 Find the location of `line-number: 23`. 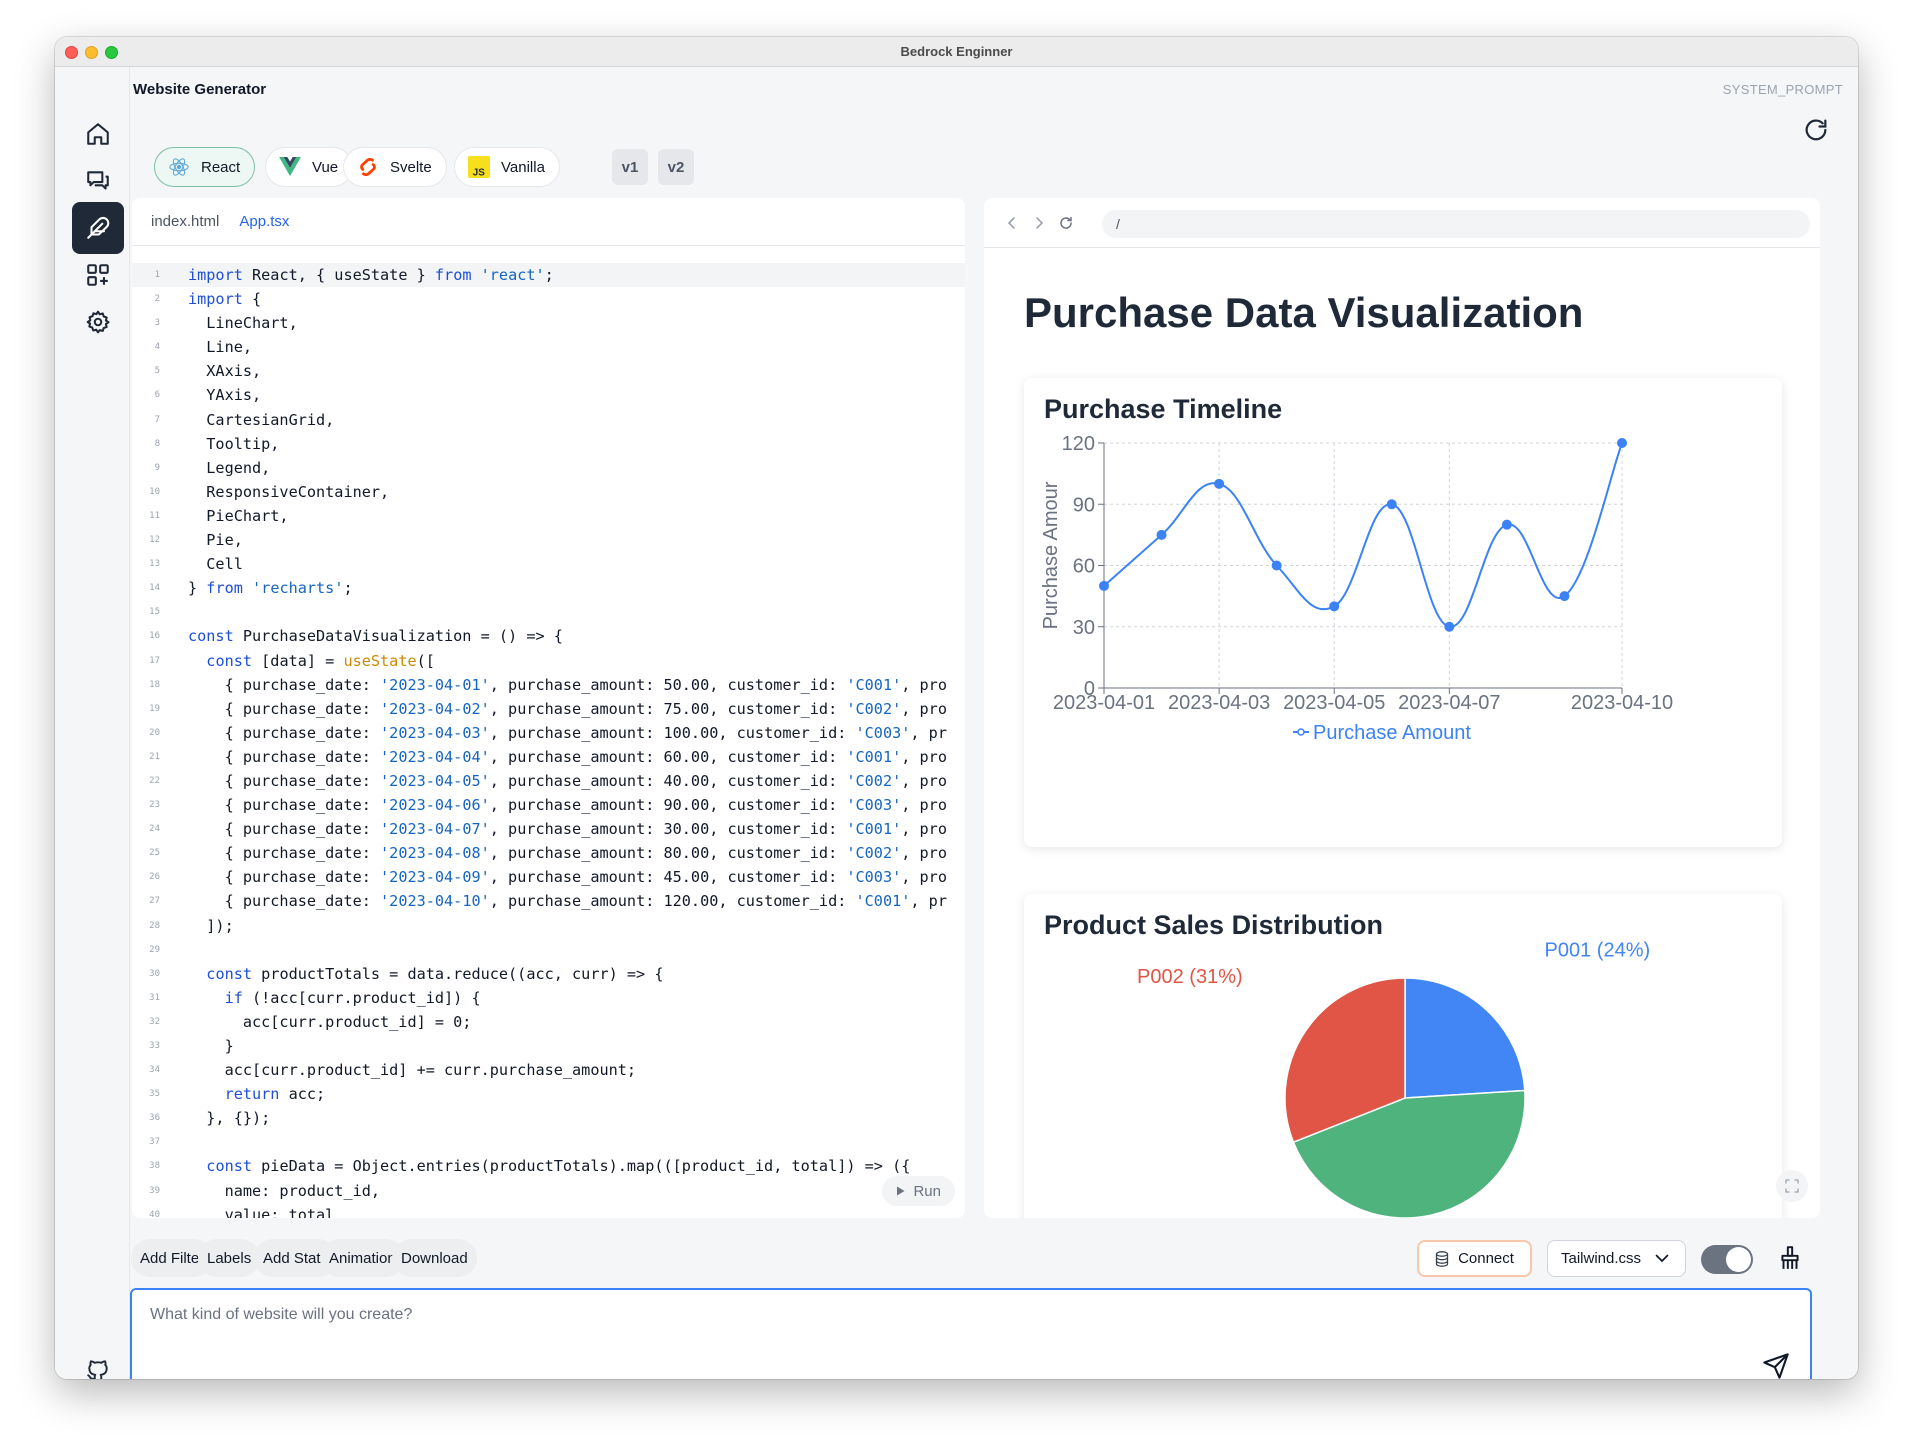

line-number: 23 is located at coordinates (154, 805).